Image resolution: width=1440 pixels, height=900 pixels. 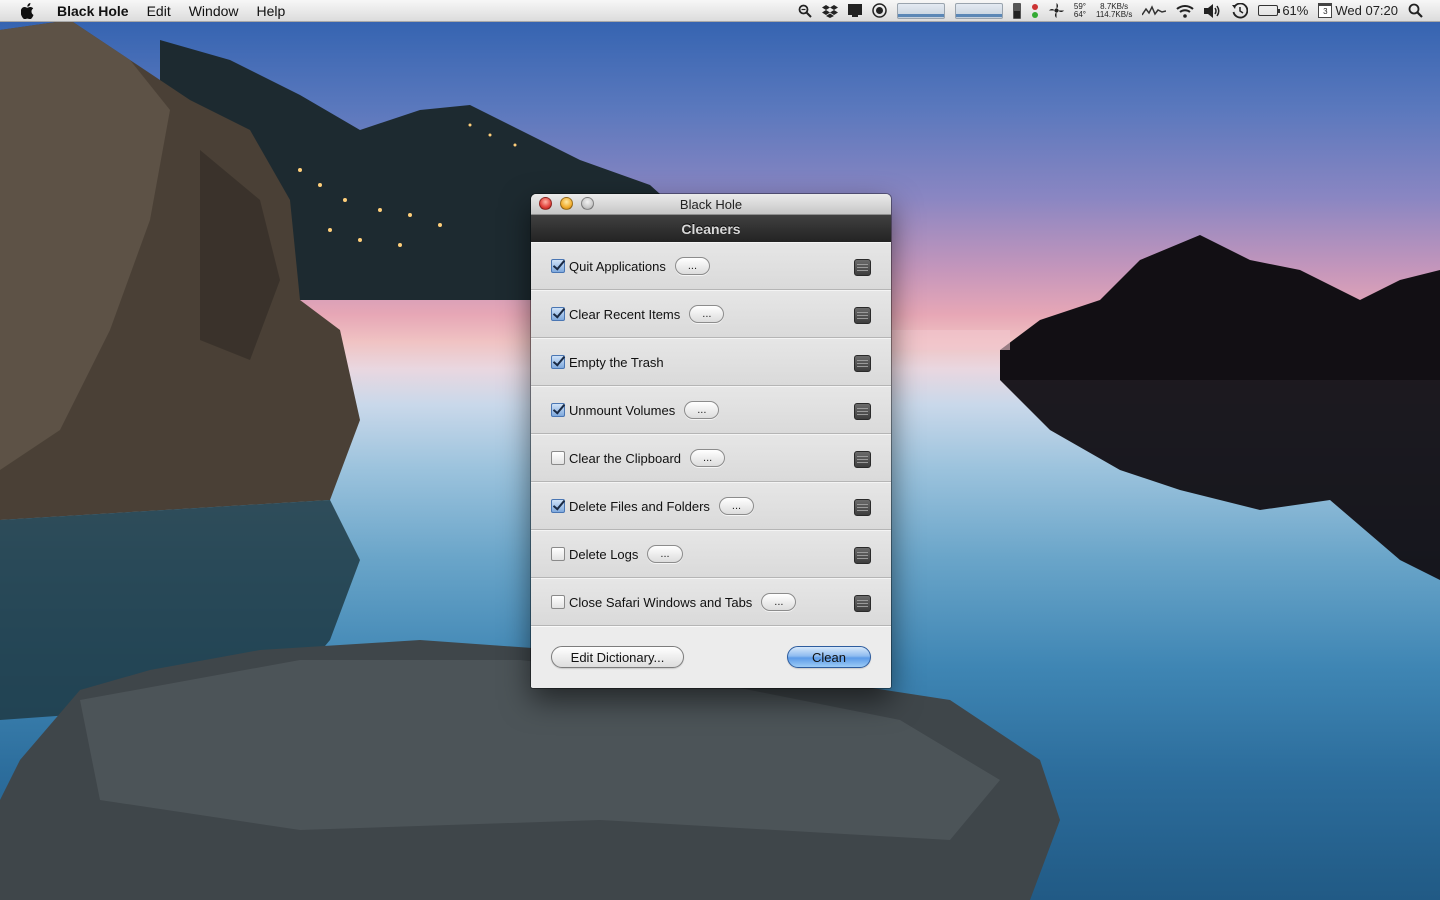 What do you see at coordinates (1366, 10) in the screenshot?
I see `clock-text: Wed 07:20` at bounding box center [1366, 10].